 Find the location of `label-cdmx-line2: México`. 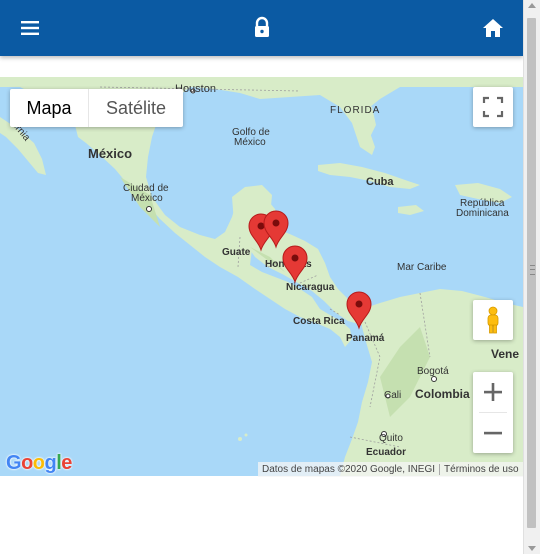

label-cdmx-line2: México is located at coordinates (147, 198).